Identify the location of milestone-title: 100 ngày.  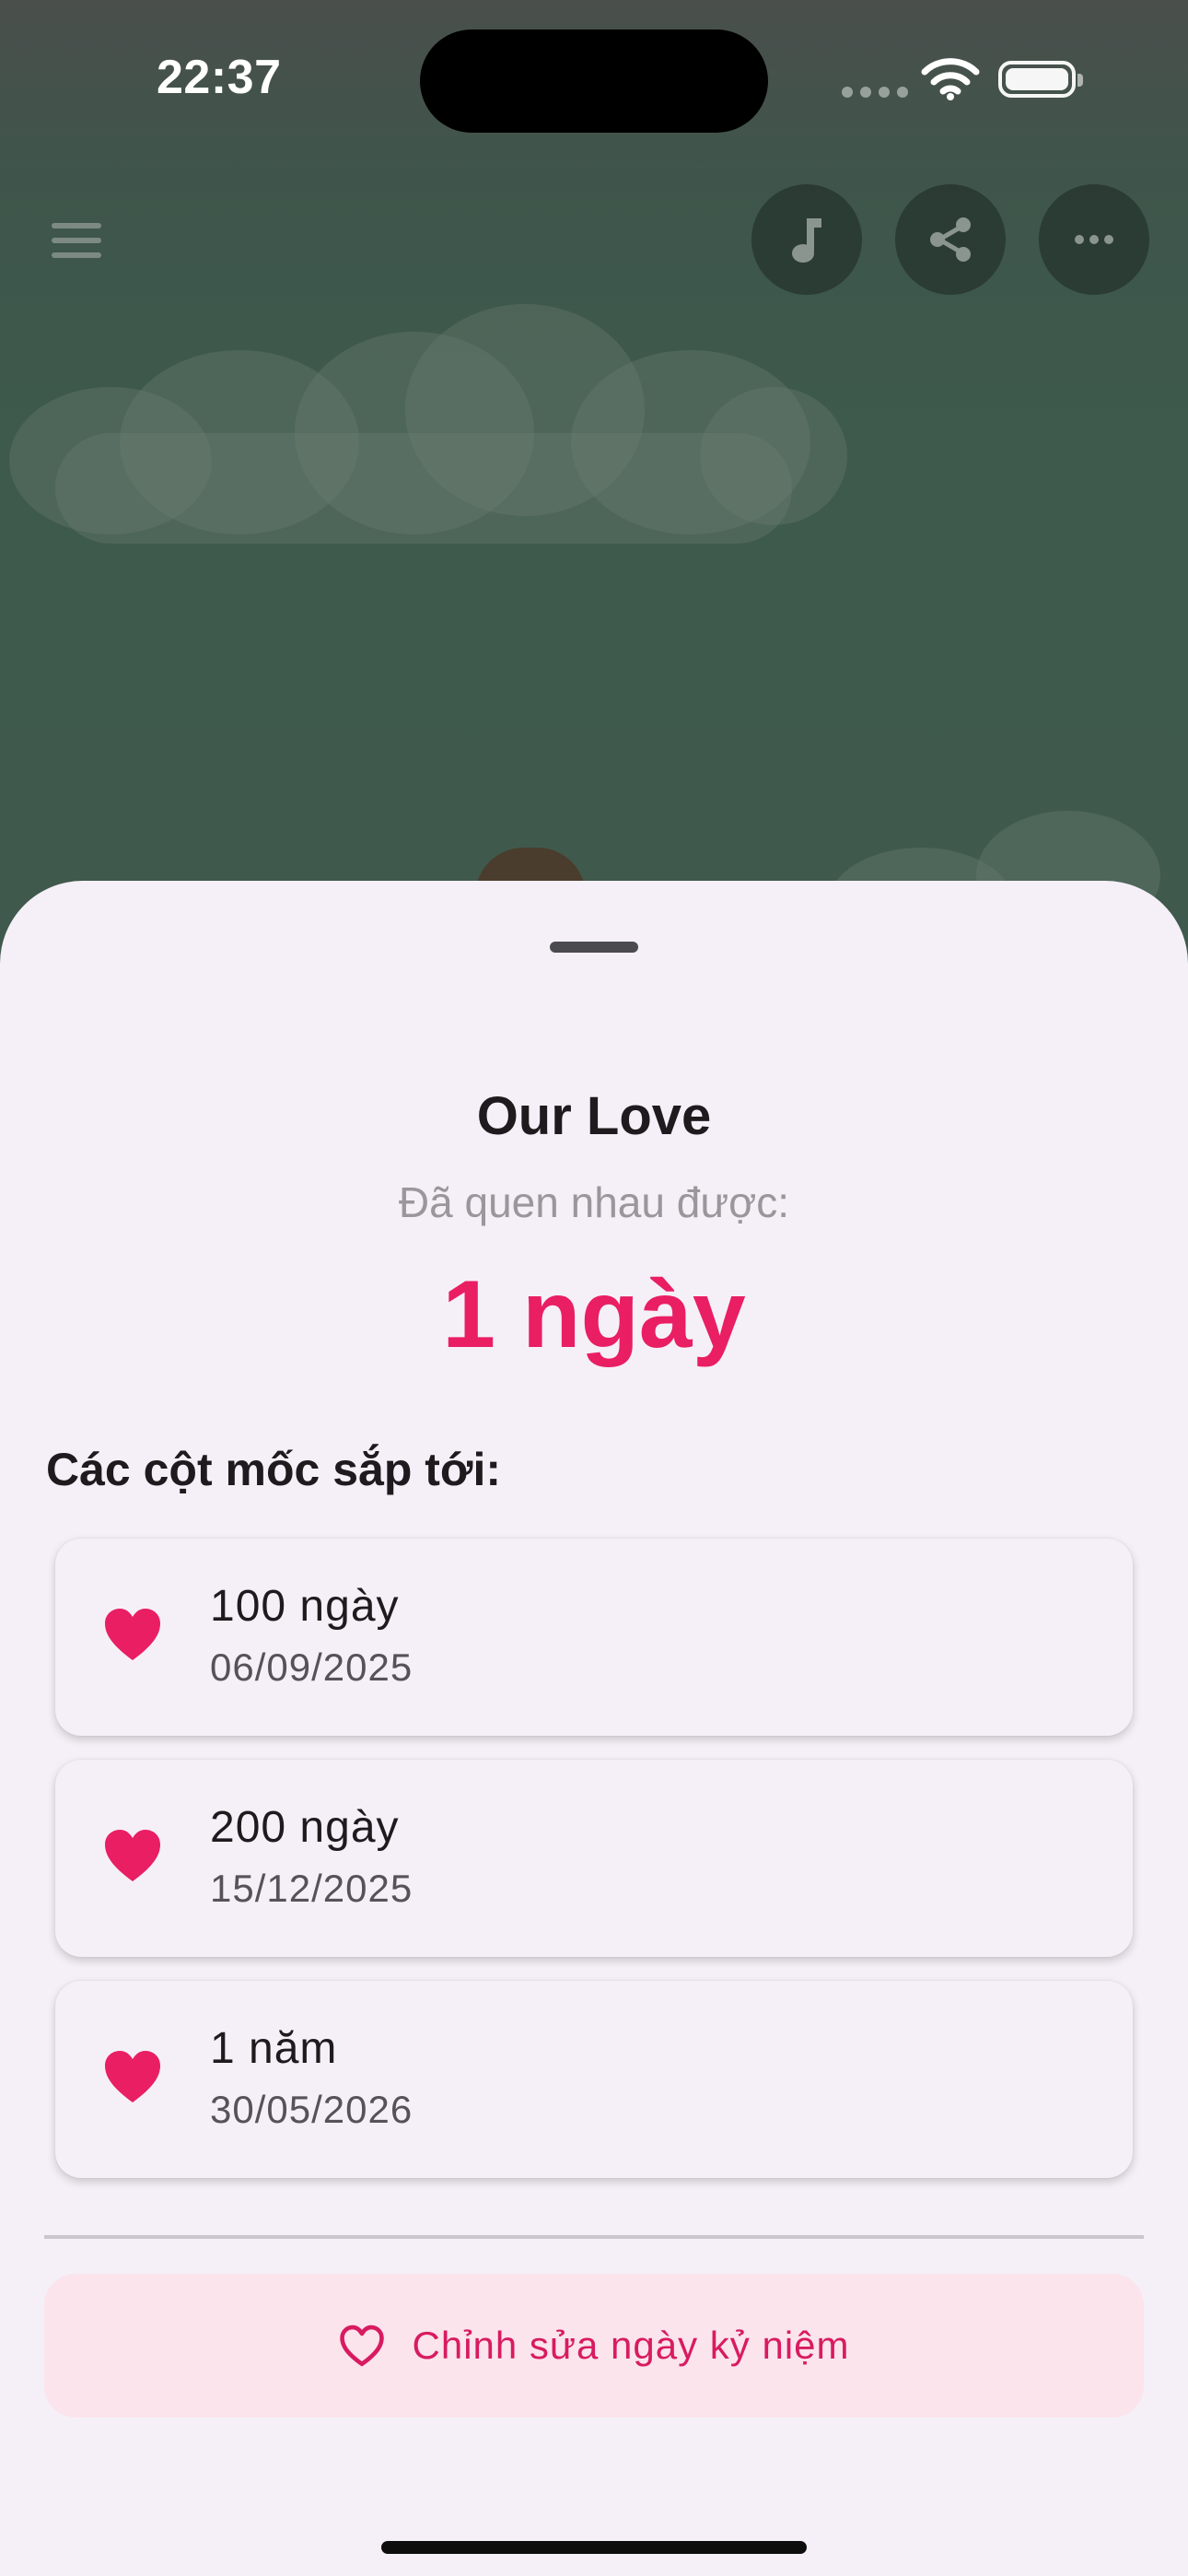
(305, 1606).